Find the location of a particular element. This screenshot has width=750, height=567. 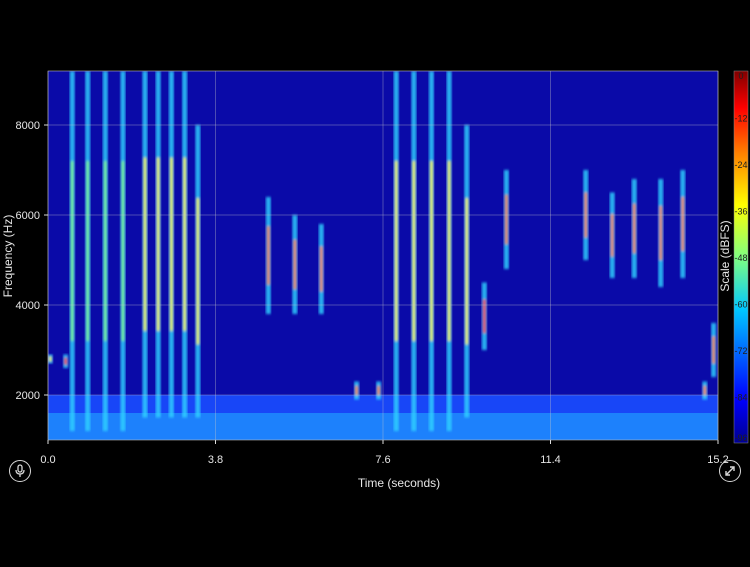

expand-button is located at coordinates (730, 471).